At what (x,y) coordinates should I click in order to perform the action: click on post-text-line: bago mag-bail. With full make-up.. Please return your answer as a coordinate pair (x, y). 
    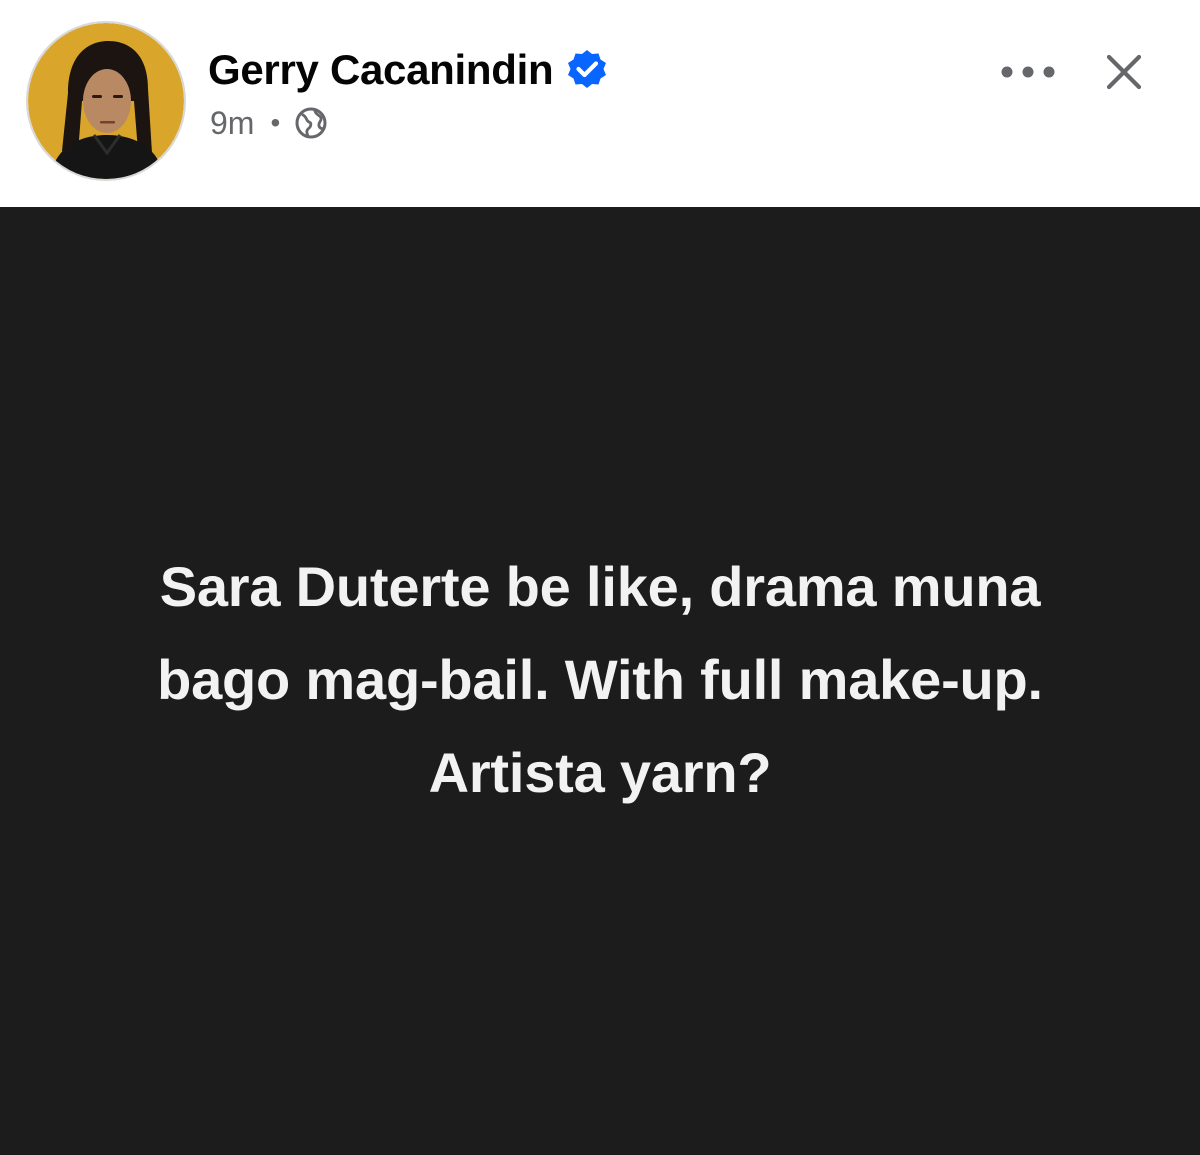
    Looking at the image, I should click on (600, 679).